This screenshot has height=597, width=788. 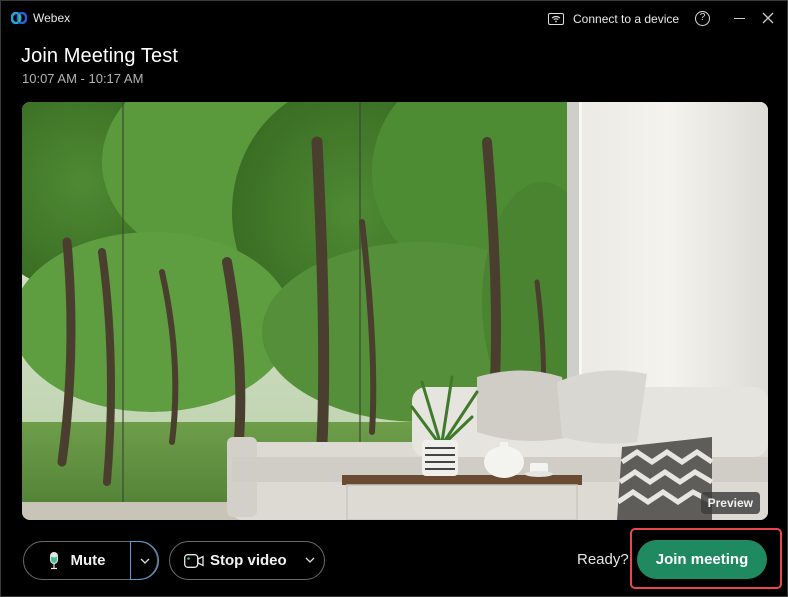 I want to click on mute-button: Mute, so click(x=77, y=560).